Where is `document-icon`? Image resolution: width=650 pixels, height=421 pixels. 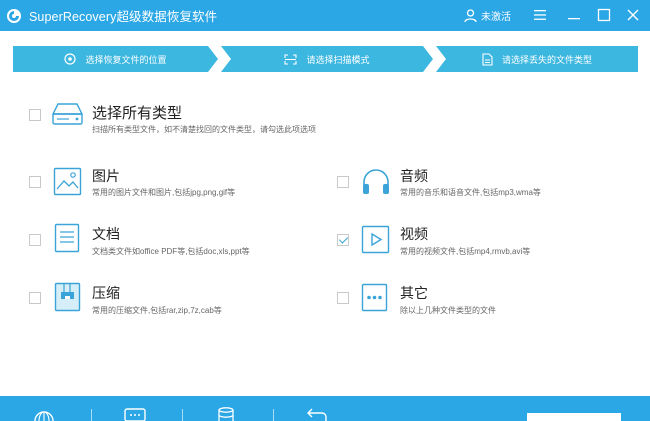
document-icon is located at coordinates (67, 238).